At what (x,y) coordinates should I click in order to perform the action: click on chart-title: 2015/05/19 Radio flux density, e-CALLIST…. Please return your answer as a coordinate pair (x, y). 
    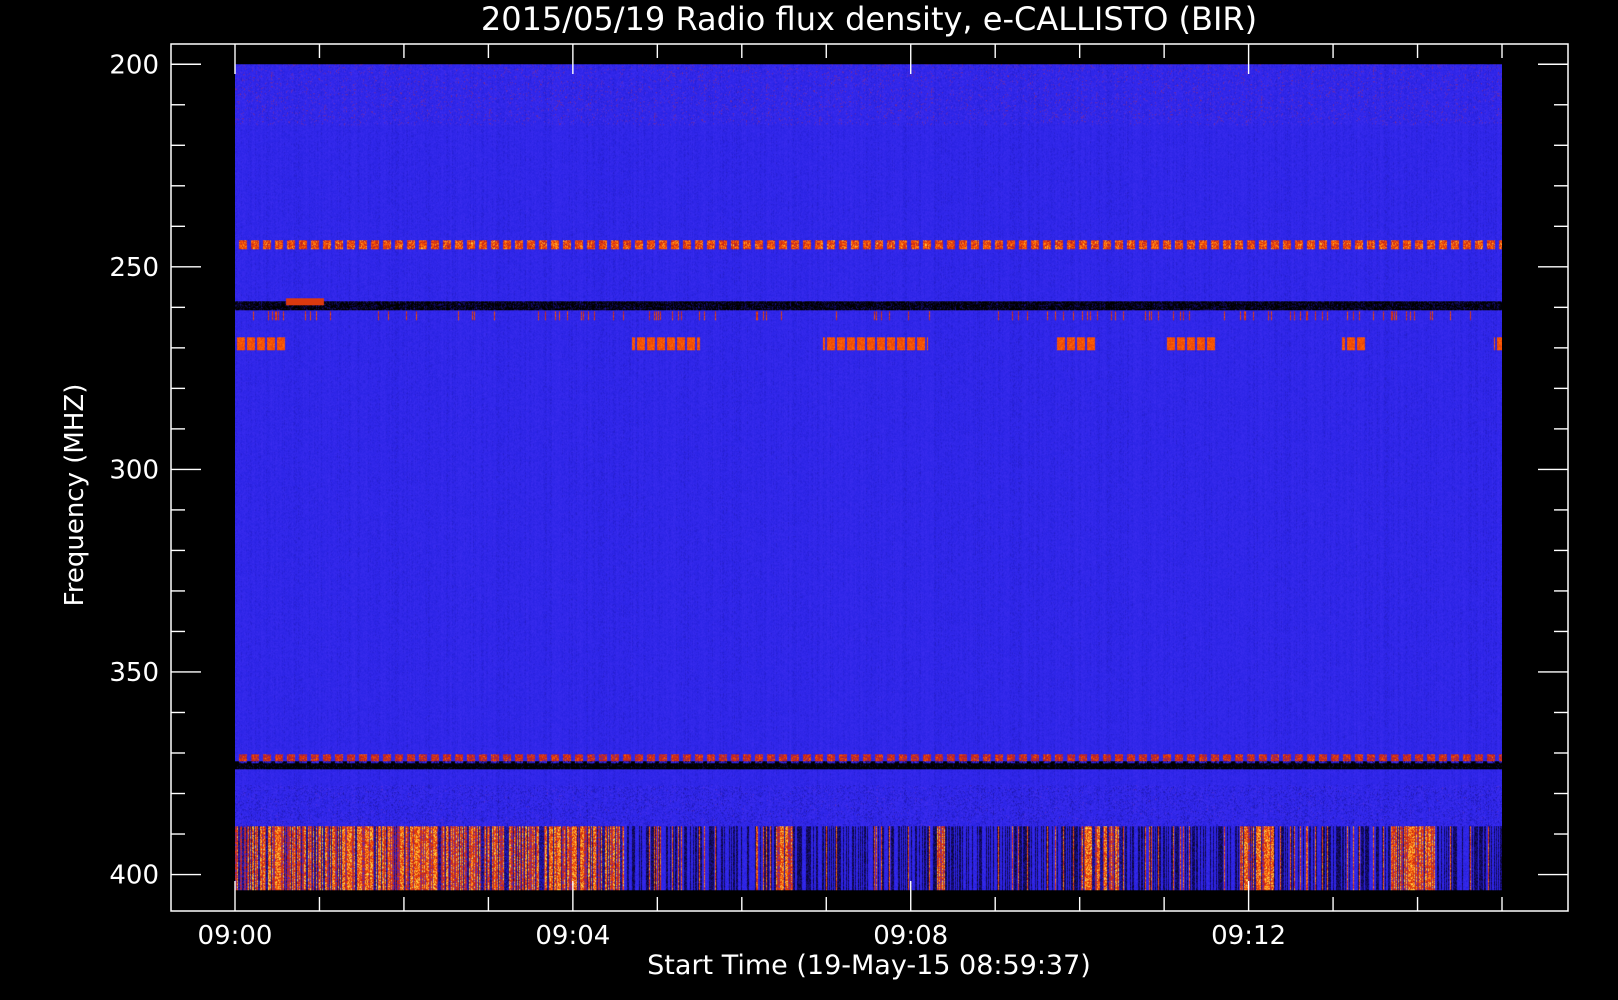
    Looking at the image, I should click on (869, 19).